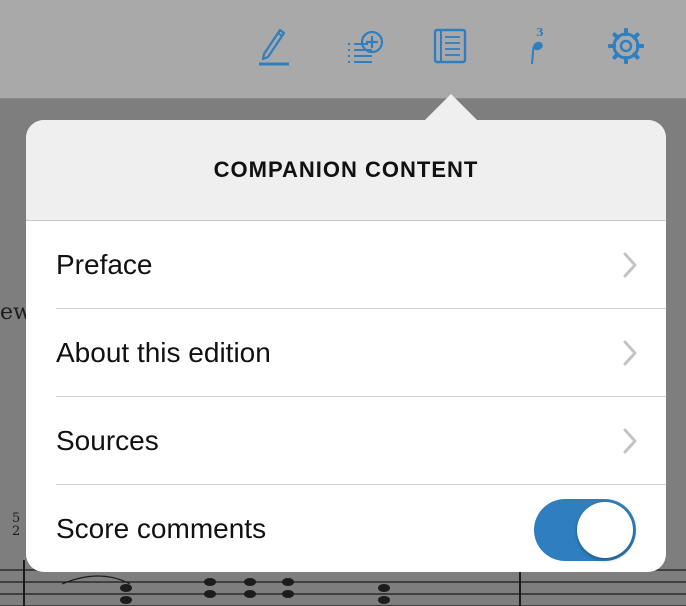  Describe the element at coordinates (451, 107) in the screenshot. I see `popover-arrow` at that location.